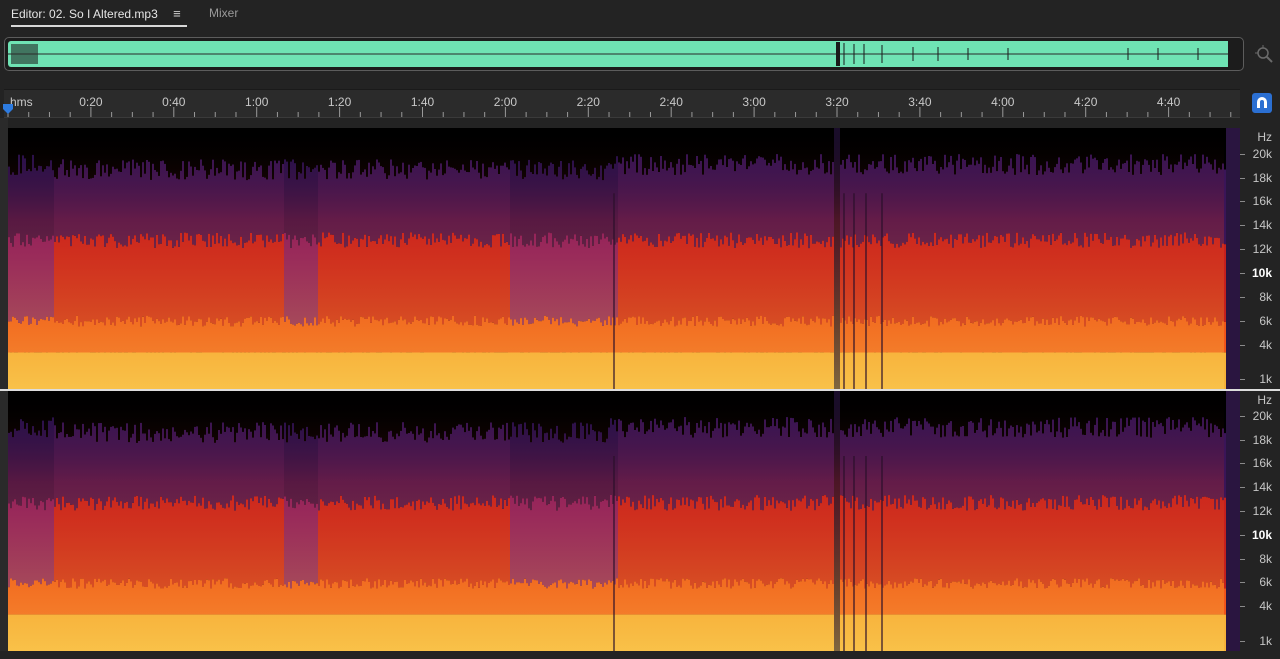 The height and width of the screenshot is (659, 1280). Describe the element at coordinates (754, 102) in the screenshot. I see `ruler-time-label: 3:00` at that location.